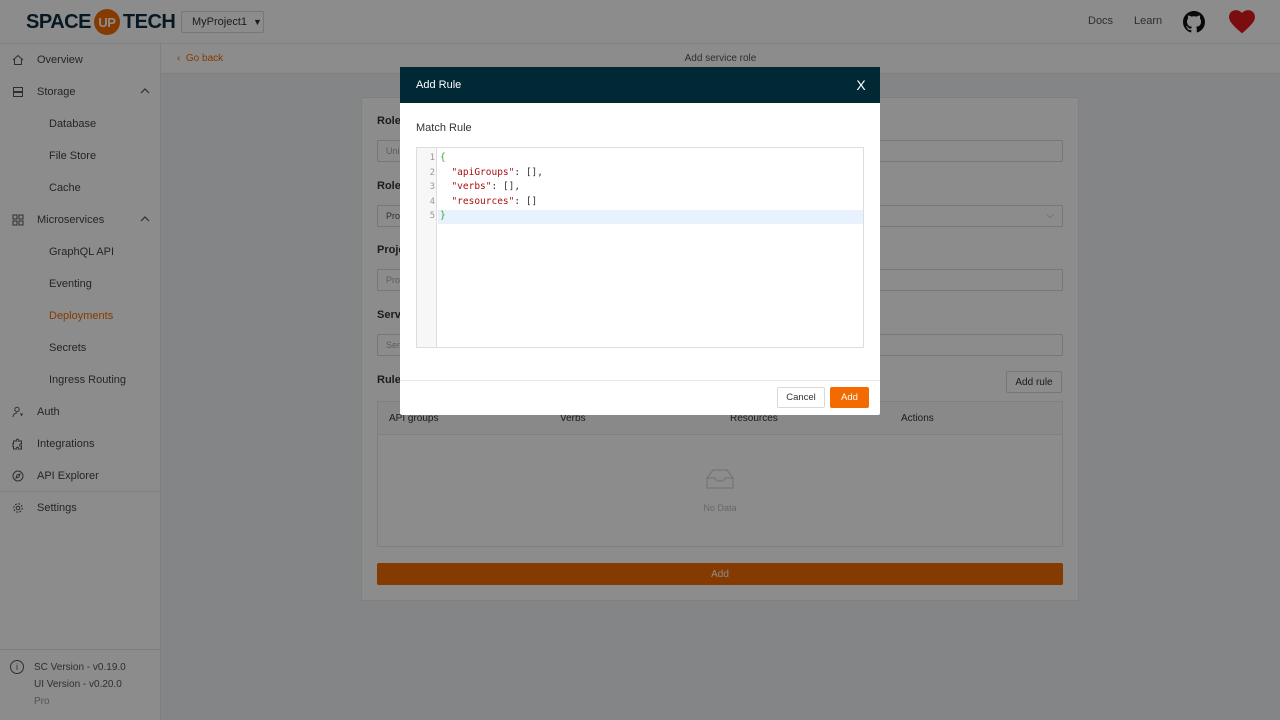 The height and width of the screenshot is (720, 1280). Describe the element at coordinates (861, 85) in the screenshot. I see `close-icon: X` at that location.